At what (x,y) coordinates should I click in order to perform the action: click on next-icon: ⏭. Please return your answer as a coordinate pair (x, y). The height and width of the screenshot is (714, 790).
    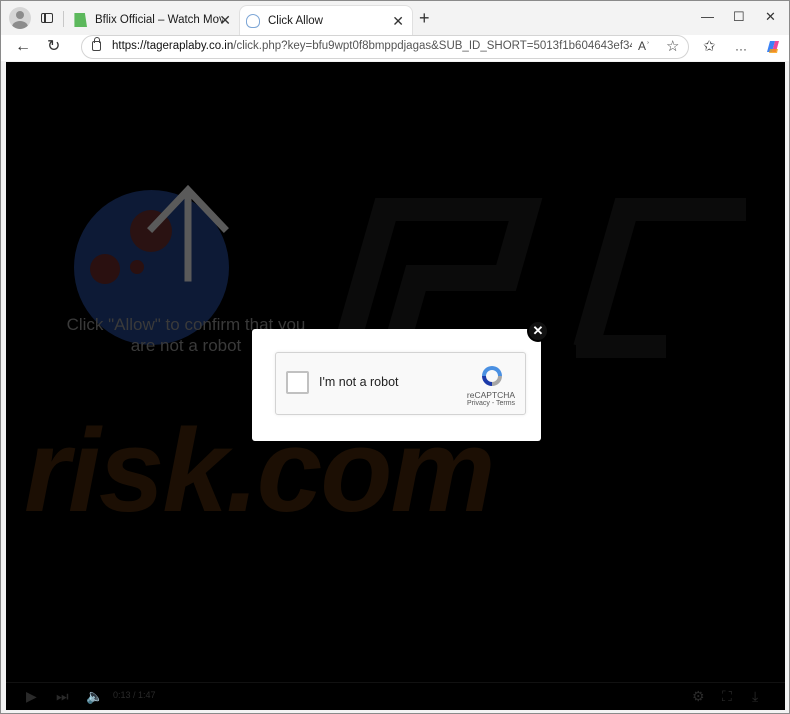
    Looking at the image, I should click on (62, 696).